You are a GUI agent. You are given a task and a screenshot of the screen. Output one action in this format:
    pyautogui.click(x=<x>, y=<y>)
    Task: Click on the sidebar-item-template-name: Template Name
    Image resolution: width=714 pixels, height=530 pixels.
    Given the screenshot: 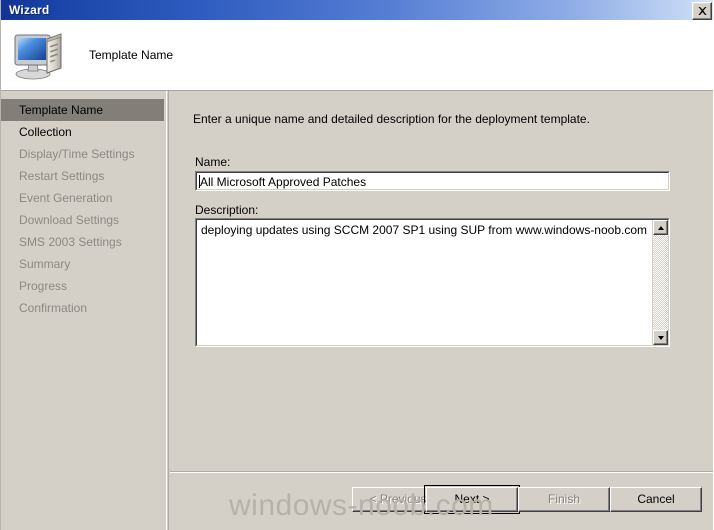 What is the action you would take?
    pyautogui.click(x=82, y=110)
    